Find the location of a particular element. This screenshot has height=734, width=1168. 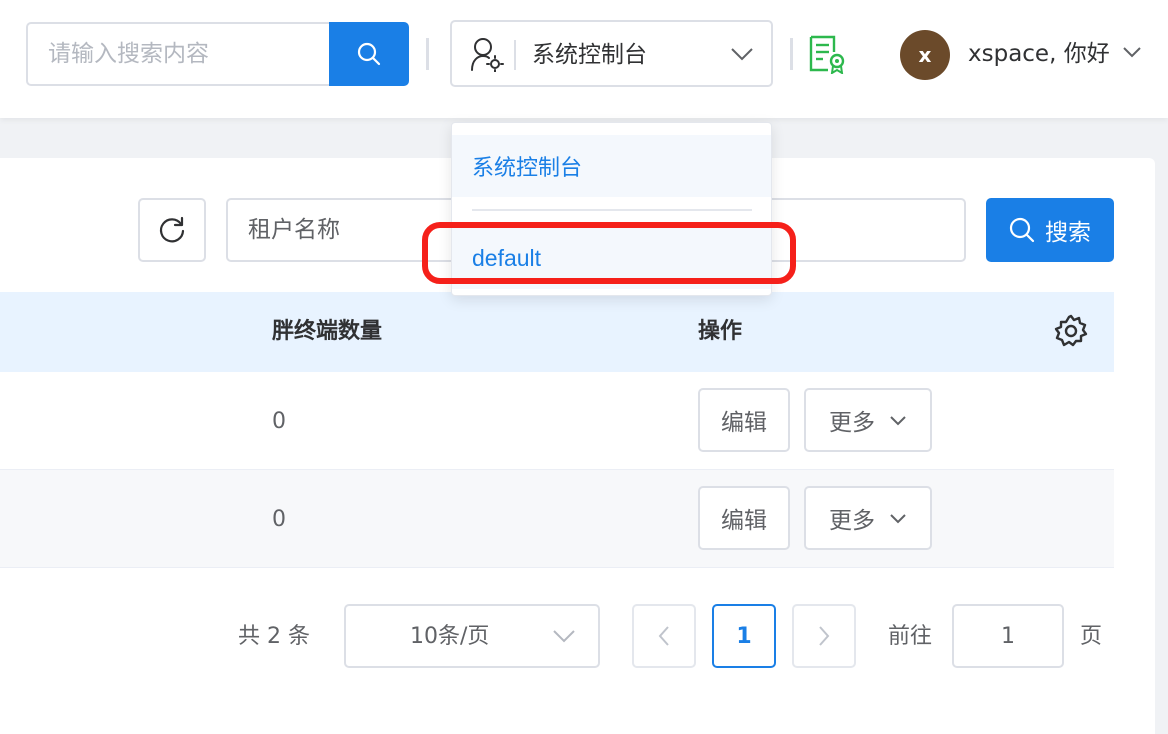

dropdown-item-system-console: 系统控制台 is located at coordinates (611, 166).